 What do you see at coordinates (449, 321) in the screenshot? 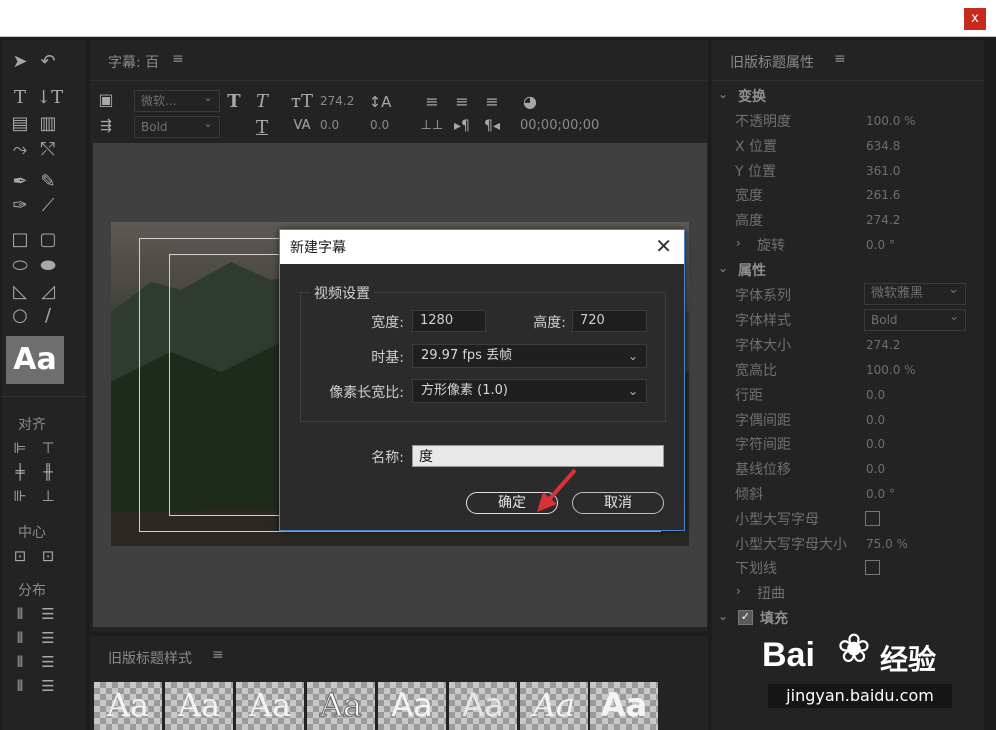
I see `width-field: 1280` at bounding box center [449, 321].